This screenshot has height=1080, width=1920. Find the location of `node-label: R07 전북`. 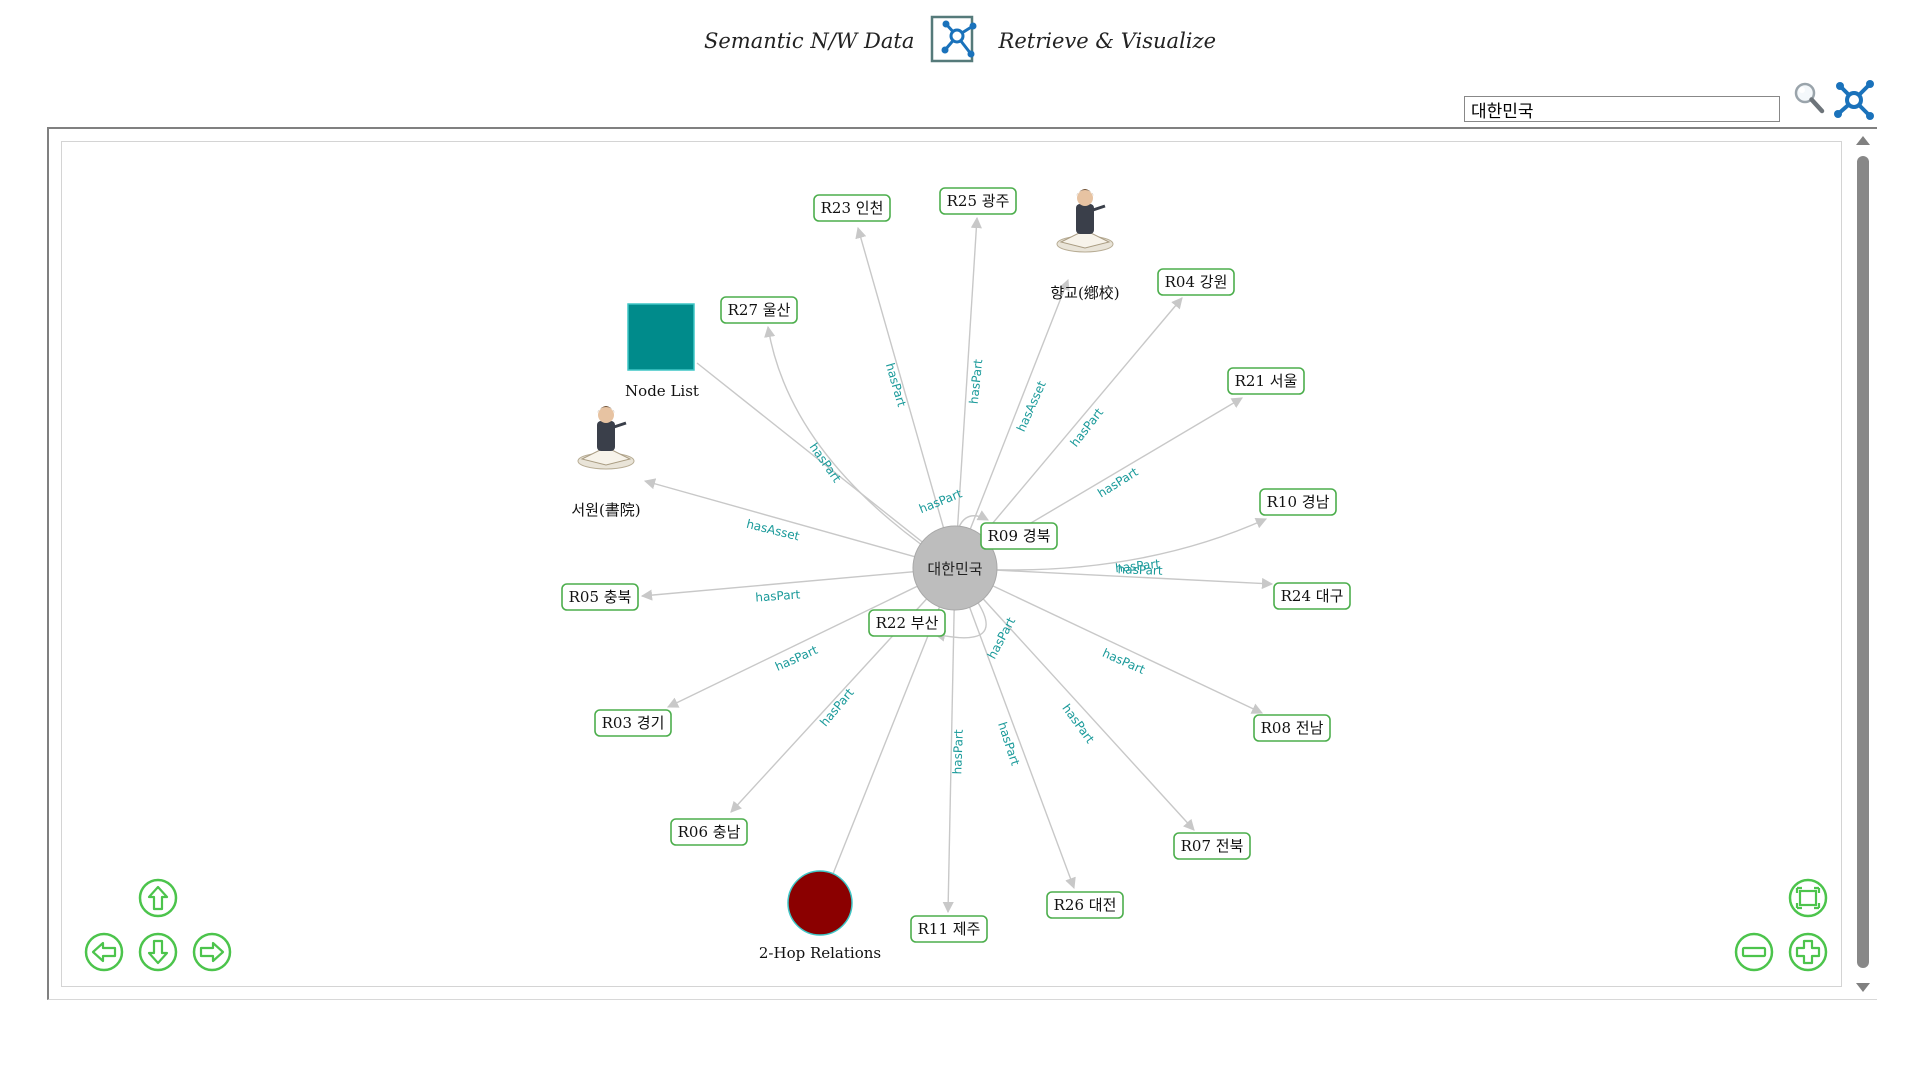

node-label: R07 전북 is located at coordinates (1212, 846).